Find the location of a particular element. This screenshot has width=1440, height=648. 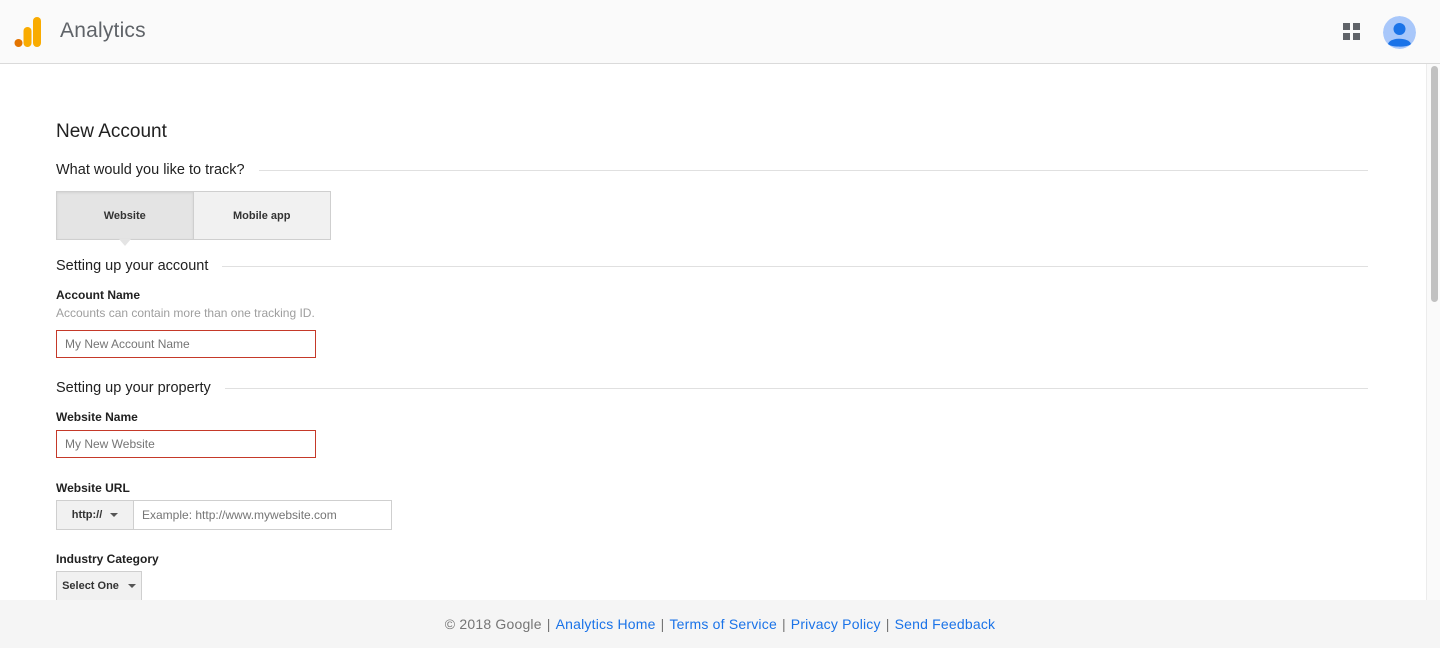

track-type-selector: Website Mobile app is located at coordinates (193, 218).